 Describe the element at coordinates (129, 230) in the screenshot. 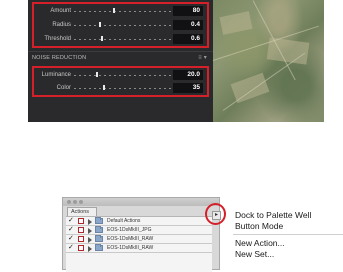

I see `action-set-name: EOS-1DsMkIII_JPG` at that location.